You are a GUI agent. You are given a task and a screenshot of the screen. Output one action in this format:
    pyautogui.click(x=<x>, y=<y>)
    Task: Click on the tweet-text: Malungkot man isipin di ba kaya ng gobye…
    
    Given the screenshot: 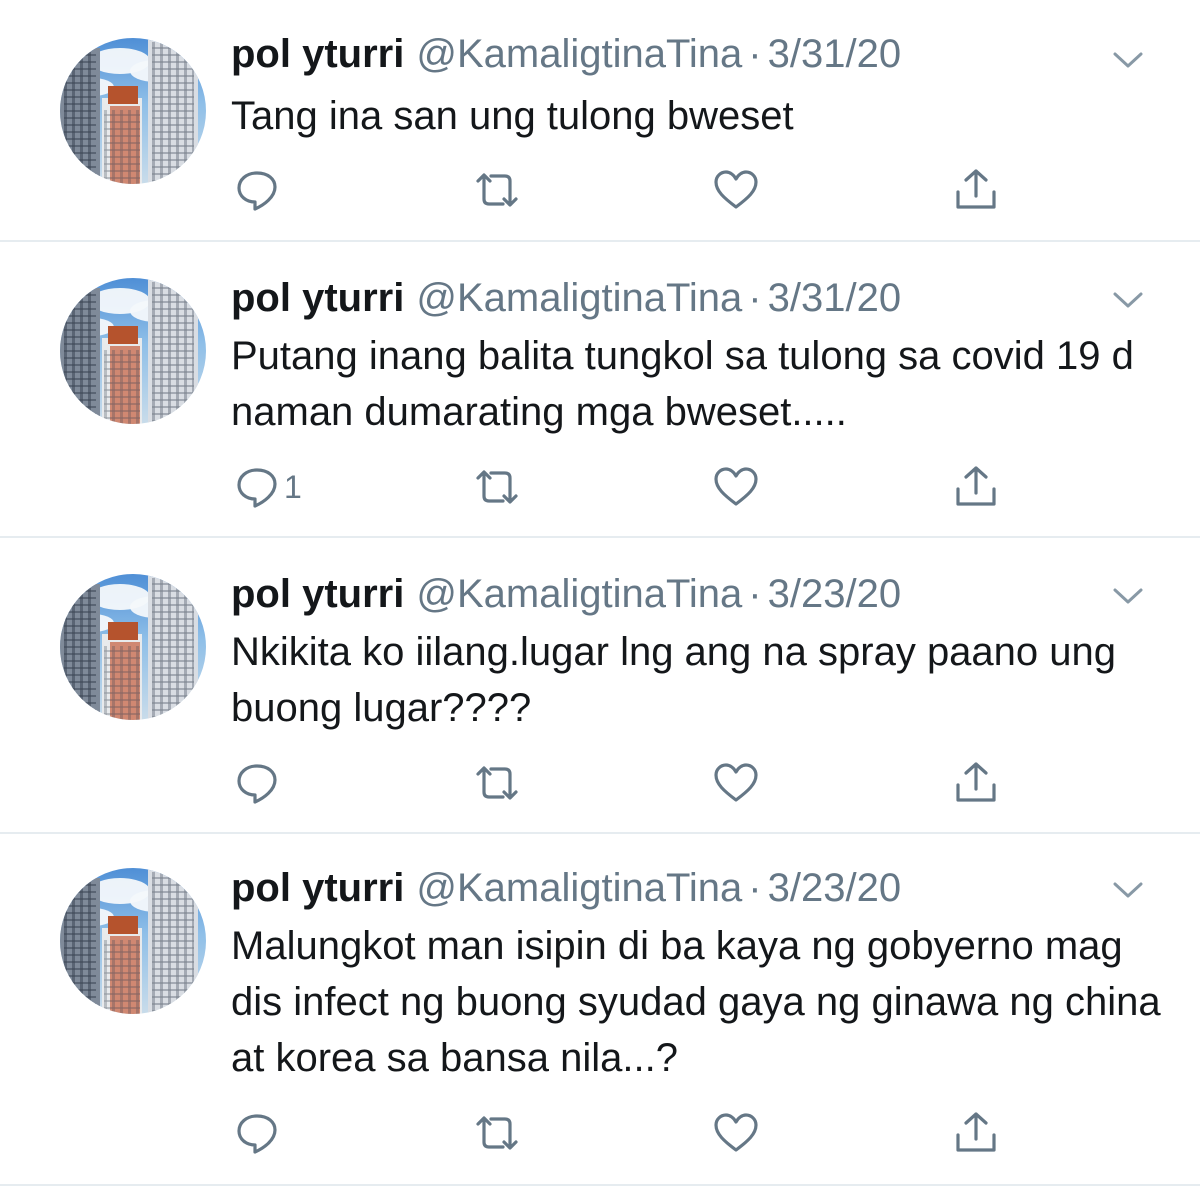 What is the action you would take?
    pyautogui.click(x=696, y=1002)
    